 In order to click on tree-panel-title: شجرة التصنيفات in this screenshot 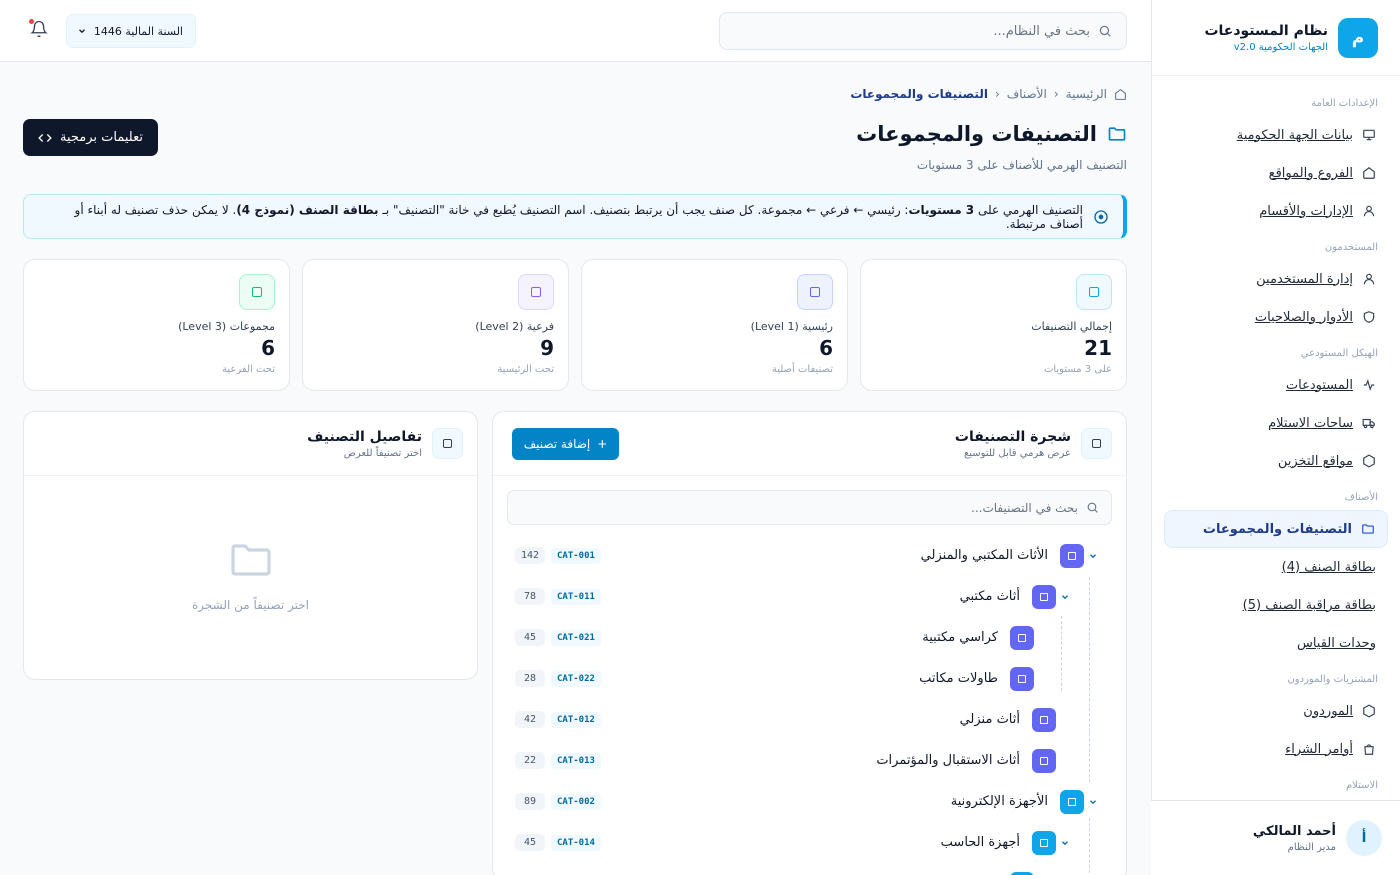, I will do `click(1012, 436)`.